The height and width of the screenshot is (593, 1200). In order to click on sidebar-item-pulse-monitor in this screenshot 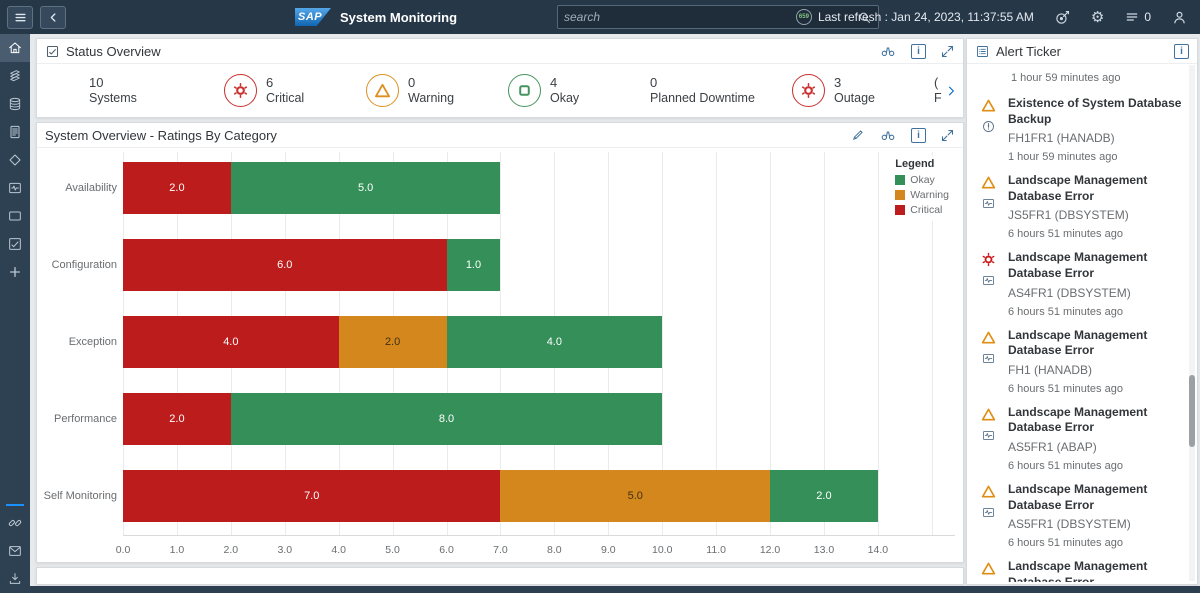, I will do `click(15, 188)`.